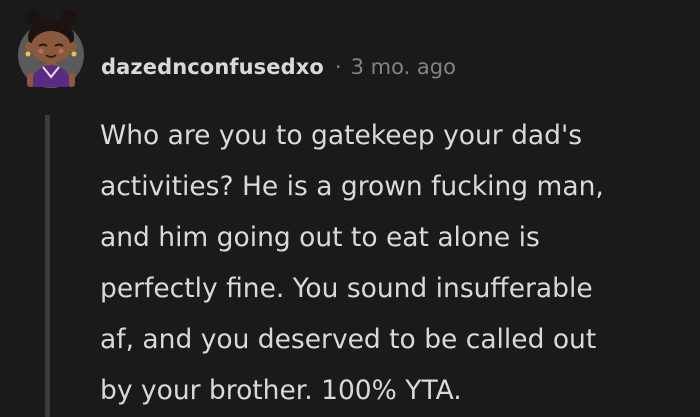  What do you see at coordinates (212, 67) in the screenshot?
I see `username-link: dazednconfusedxo` at bounding box center [212, 67].